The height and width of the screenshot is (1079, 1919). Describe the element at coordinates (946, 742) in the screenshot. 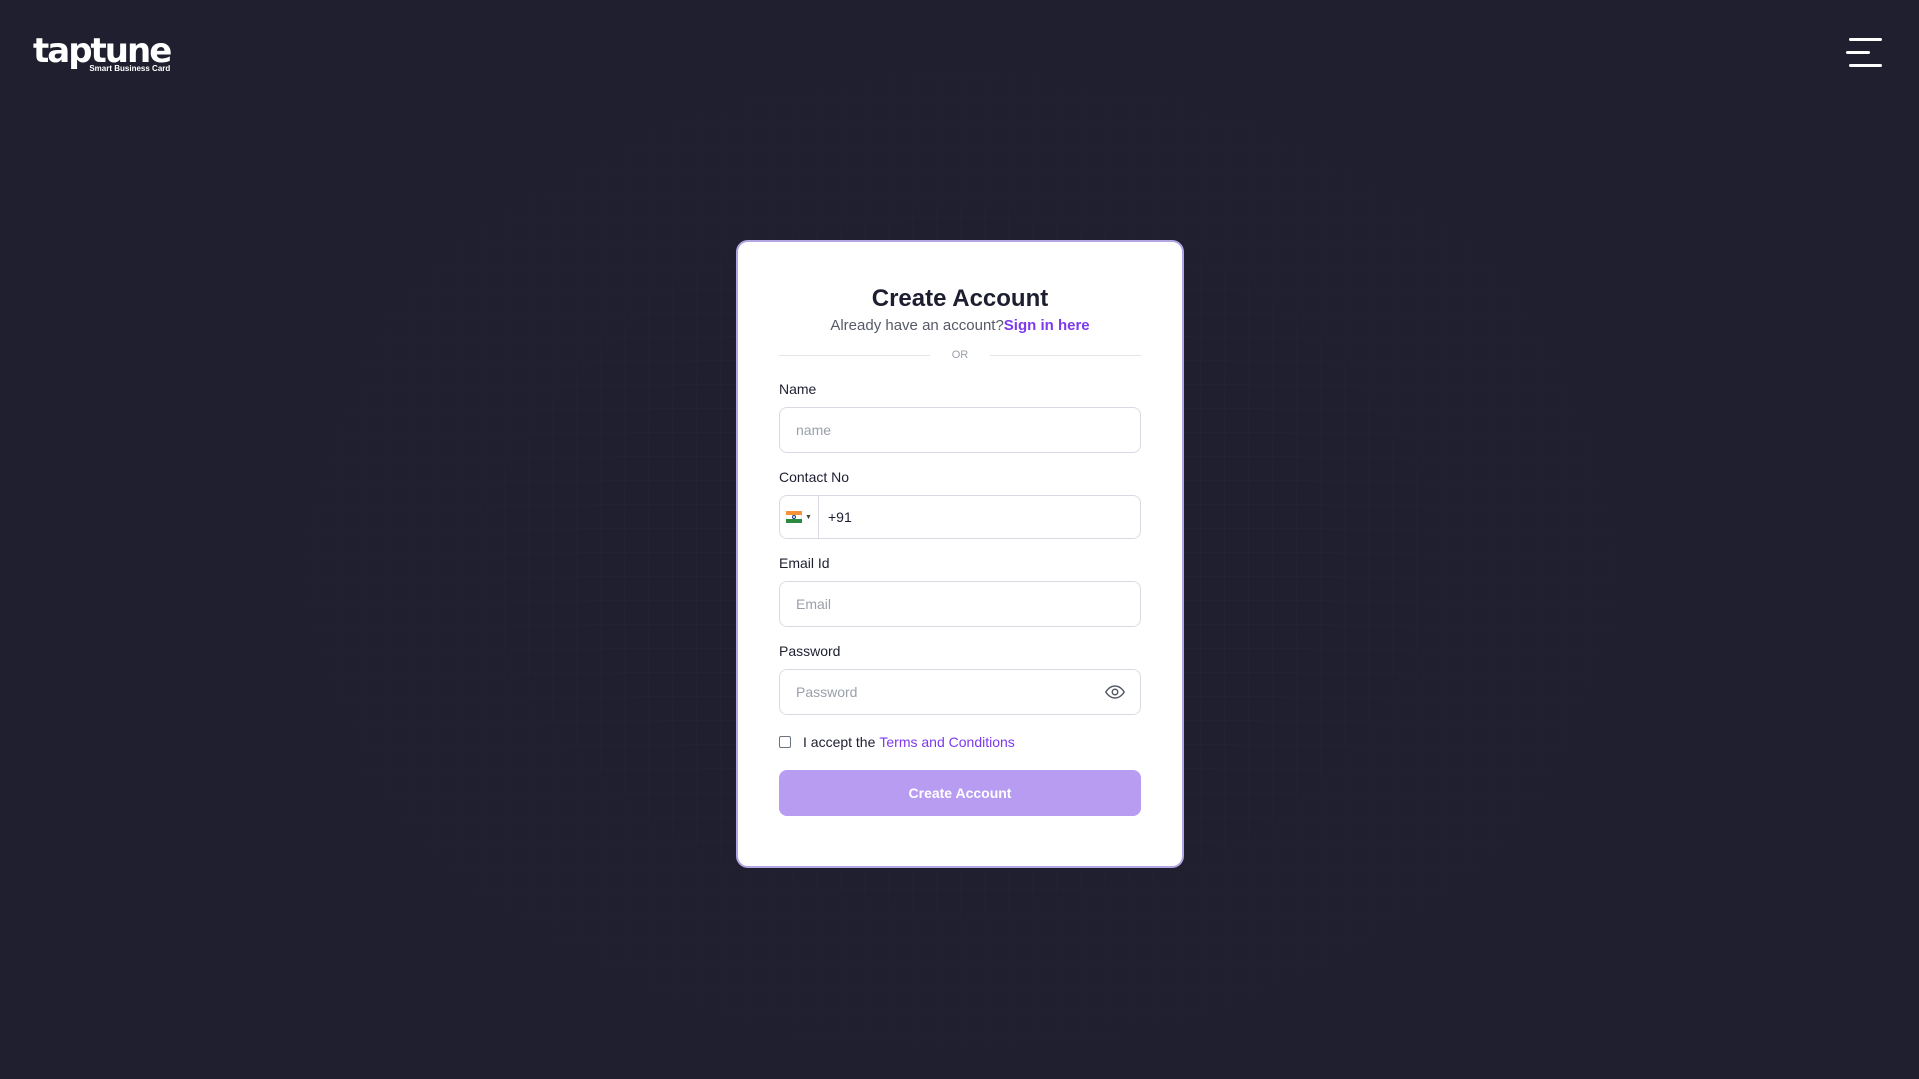

I see `terms-link: Terms and Conditions` at that location.